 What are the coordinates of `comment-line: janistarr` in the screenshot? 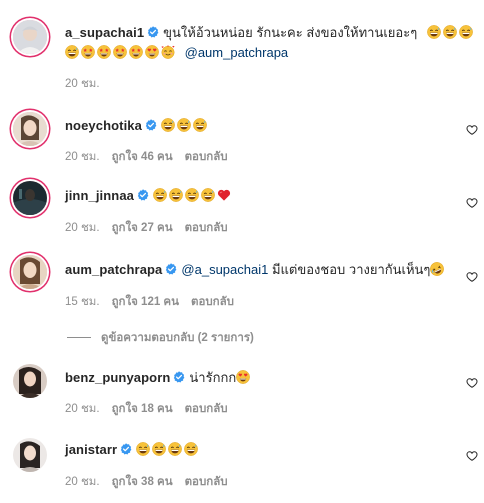 It's located at (132, 450).